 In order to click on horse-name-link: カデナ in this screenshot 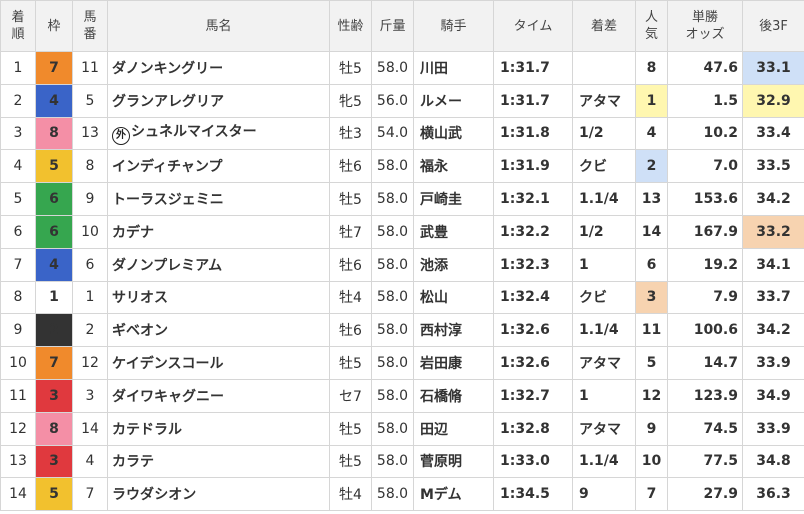, I will do `click(218, 231)`.